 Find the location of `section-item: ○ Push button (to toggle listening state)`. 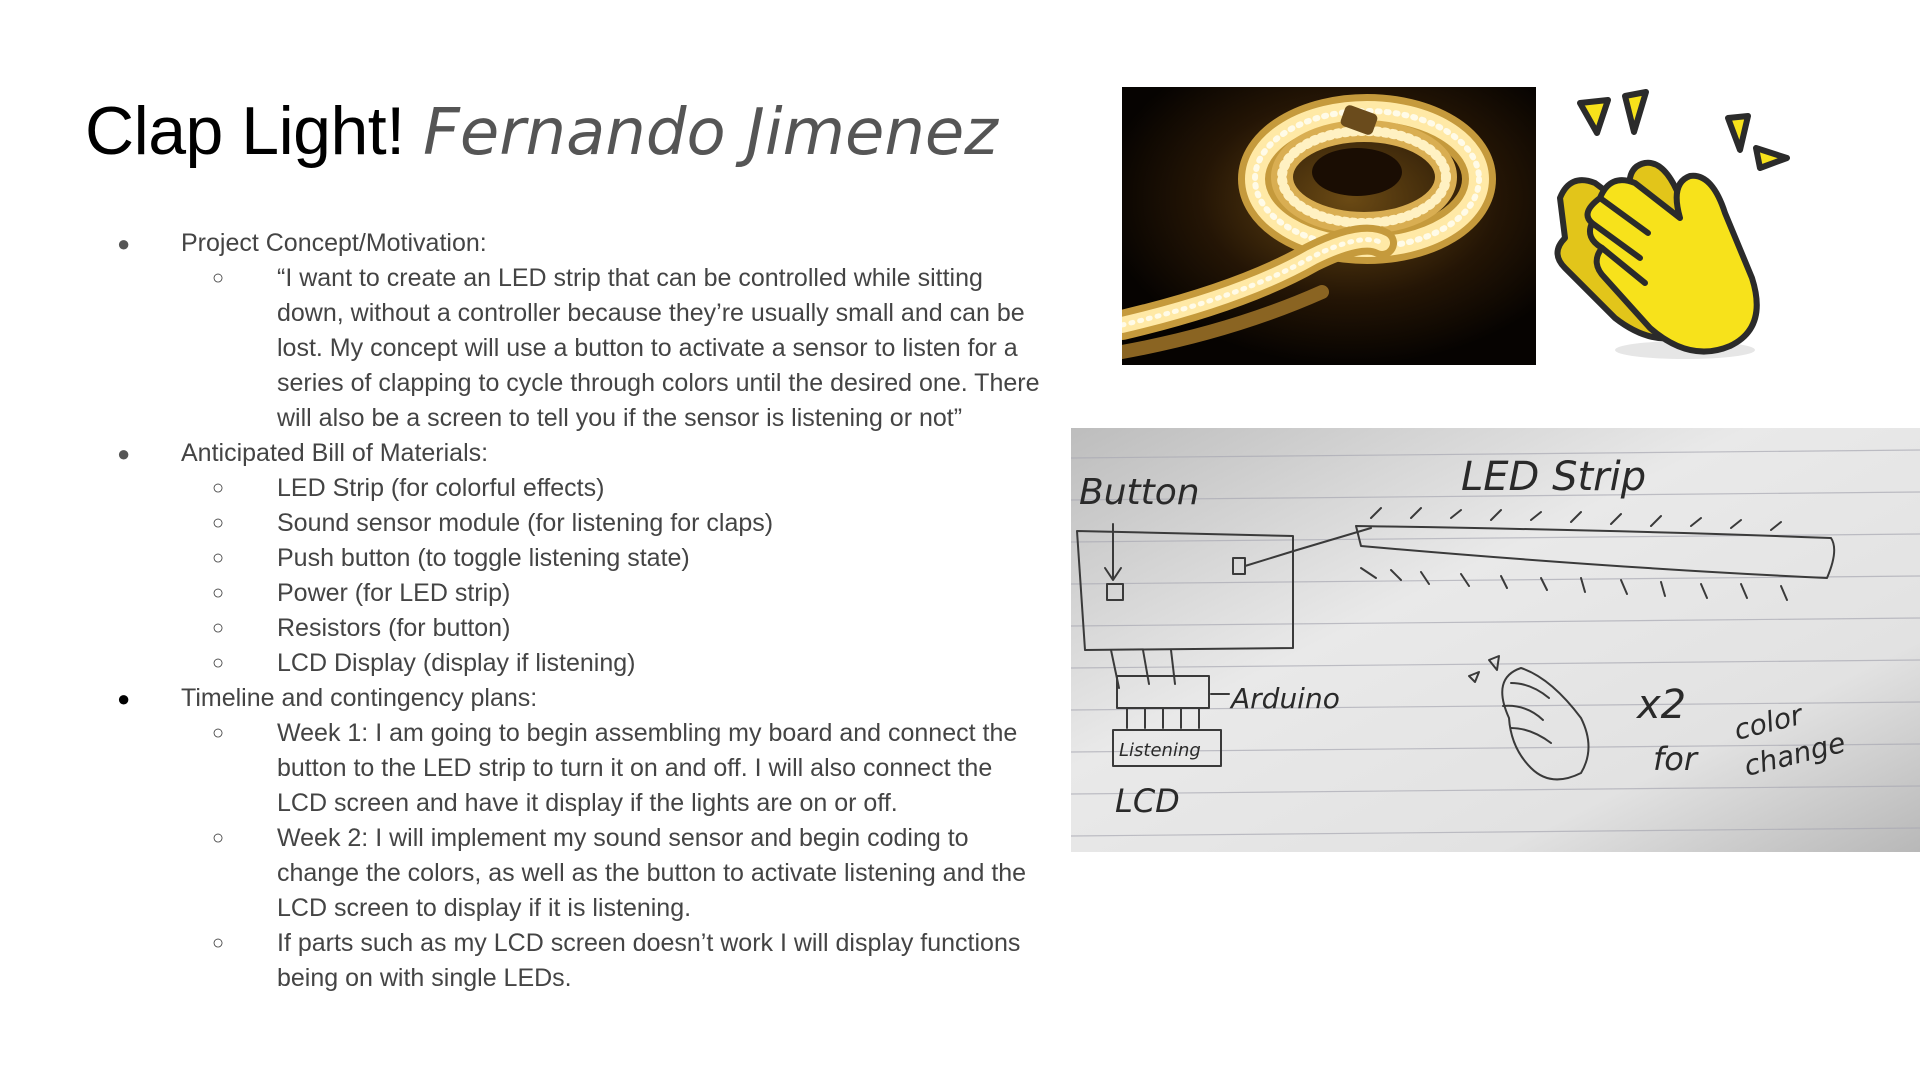

section-item: ○ Push button (to toggle listening state) is located at coordinates (570, 558).